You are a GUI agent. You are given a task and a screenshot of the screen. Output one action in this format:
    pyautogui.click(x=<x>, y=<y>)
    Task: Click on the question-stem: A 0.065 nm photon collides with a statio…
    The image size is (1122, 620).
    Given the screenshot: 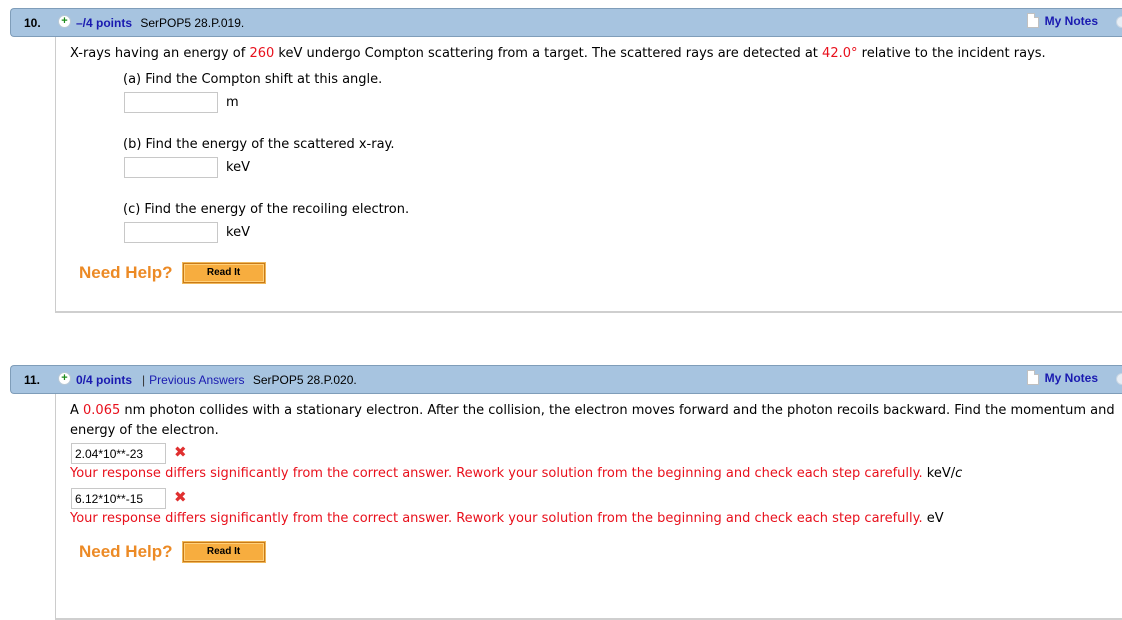 What is the action you would take?
    pyautogui.click(x=592, y=410)
    